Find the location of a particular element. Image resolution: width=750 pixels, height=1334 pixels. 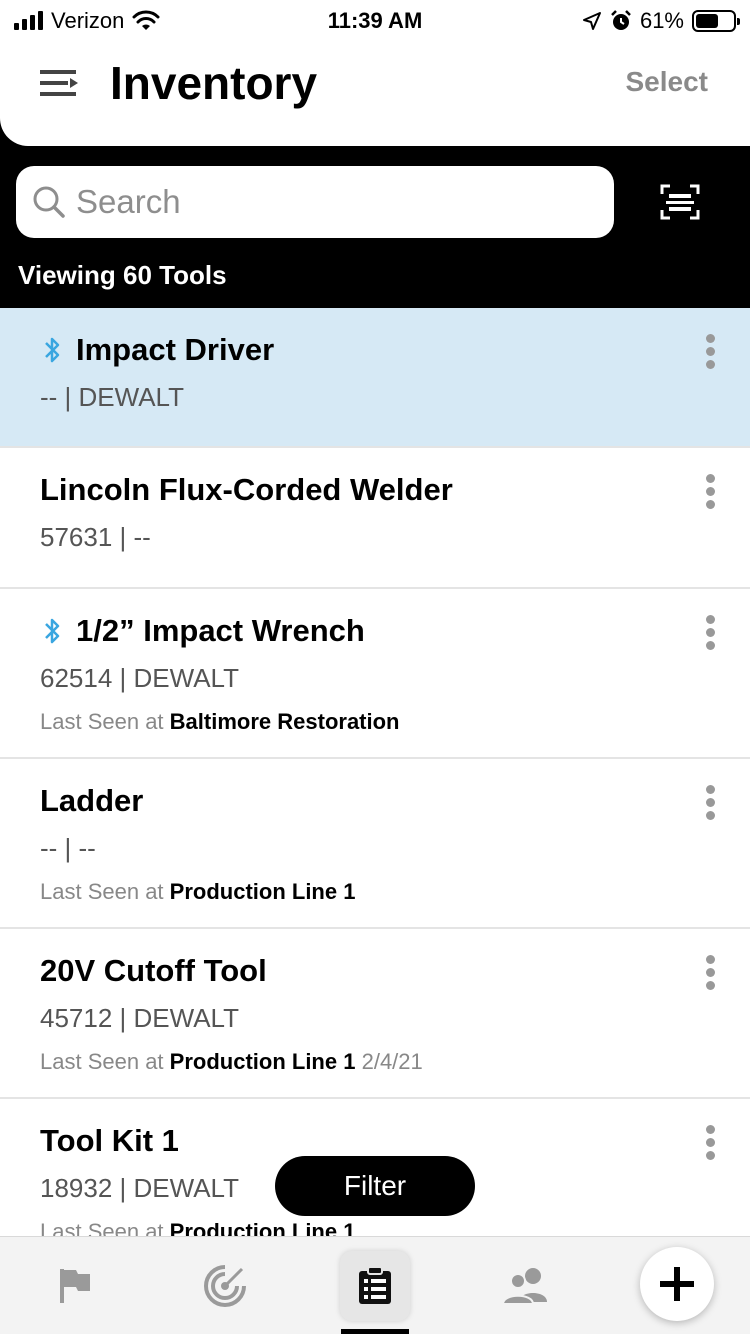

tab-inventory is located at coordinates (375, 1286).